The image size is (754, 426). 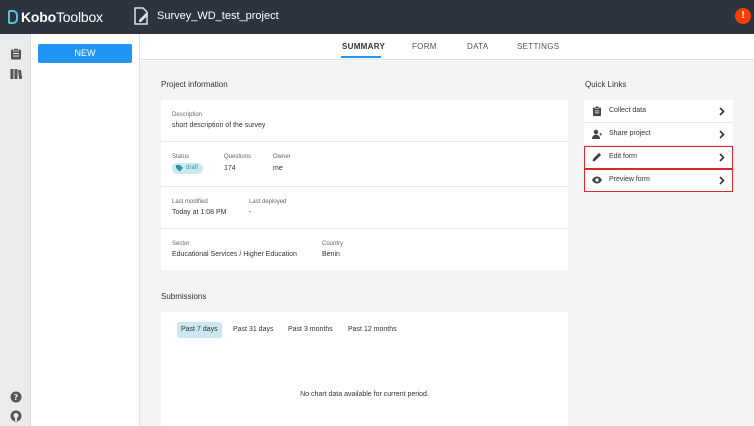 I want to click on owner-value: me, so click(x=278, y=168).